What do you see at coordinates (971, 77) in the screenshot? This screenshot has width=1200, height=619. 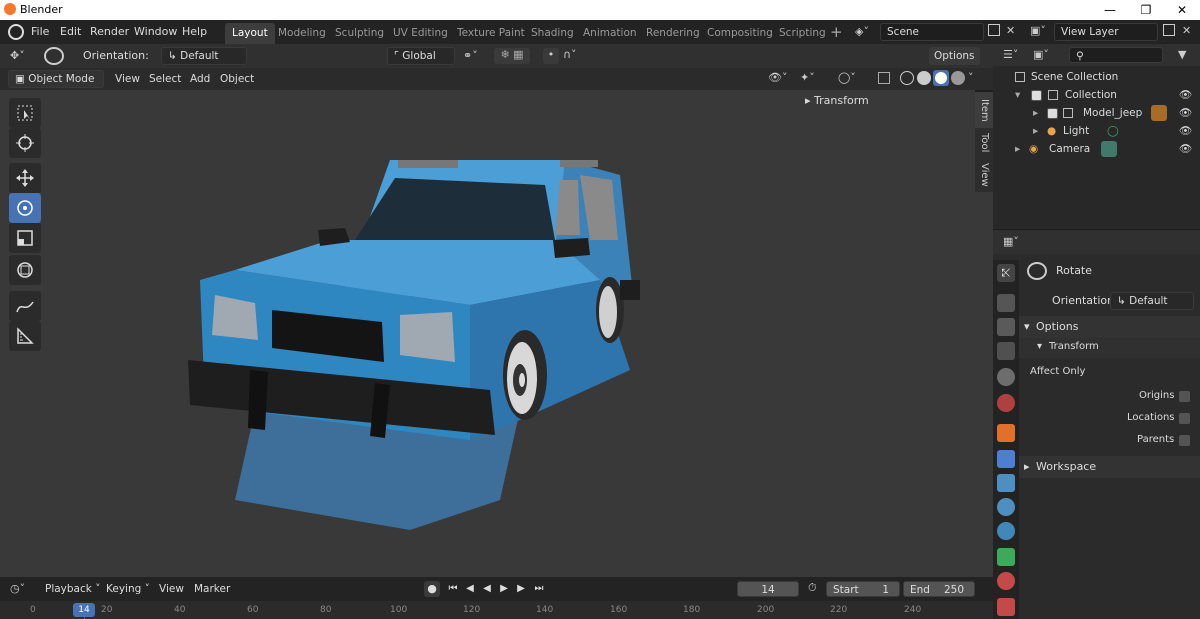 I see `shading-options-icon: ˅` at bounding box center [971, 77].